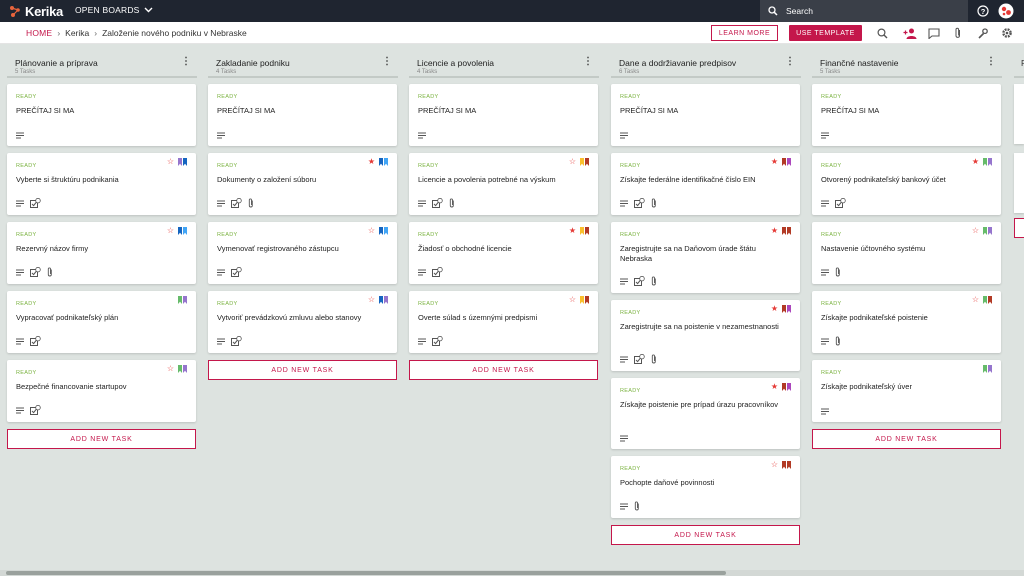  Describe the element at coordinates (503, 322) in the screenshot. I see `task-card: READY Overte súlad s územnými predpismi ☆` at that location.